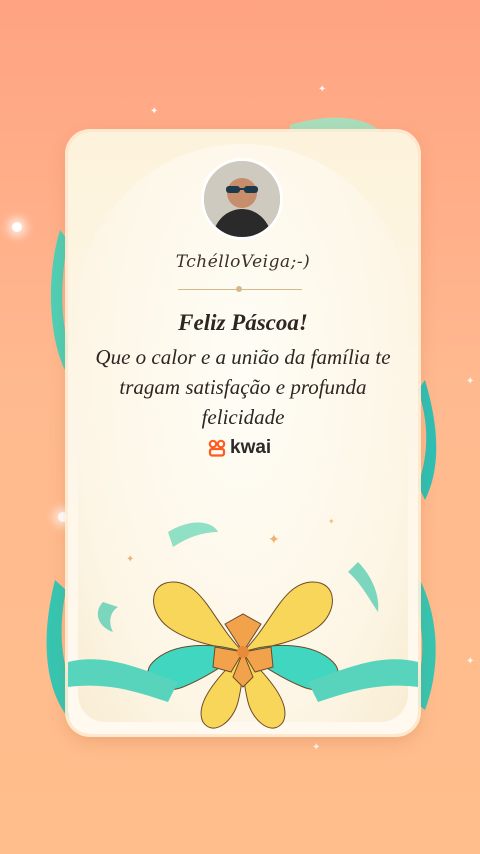  Describe the element at coordinates (239, 289) in the screenshot. I see `divider-ornament` at that location.